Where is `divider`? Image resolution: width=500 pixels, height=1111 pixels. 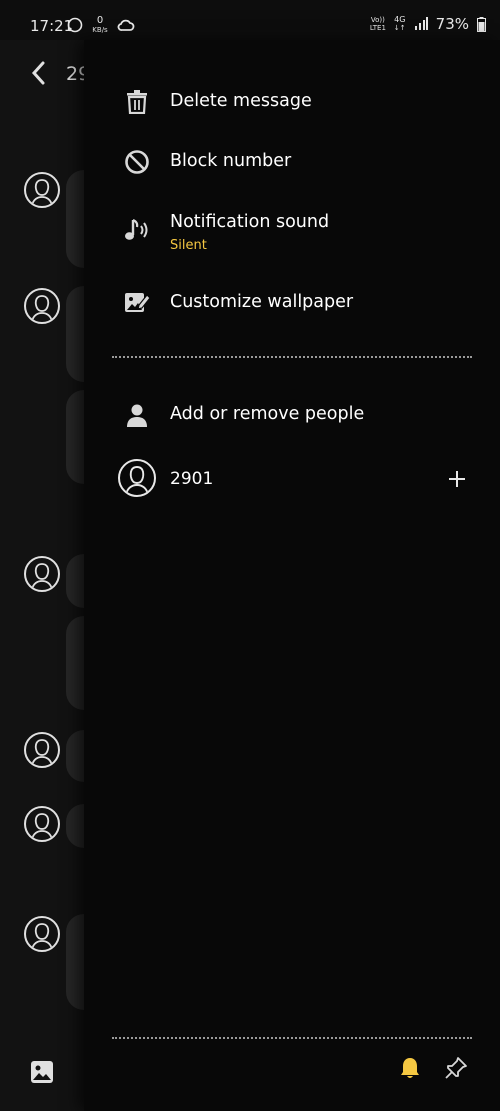 divider is located at coordinates (292, 357).